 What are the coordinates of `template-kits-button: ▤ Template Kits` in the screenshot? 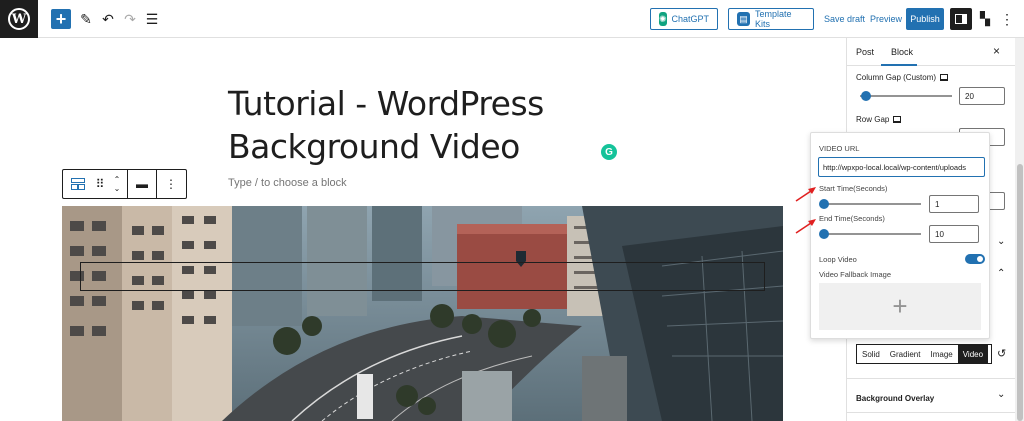 It's located at (771, 19).